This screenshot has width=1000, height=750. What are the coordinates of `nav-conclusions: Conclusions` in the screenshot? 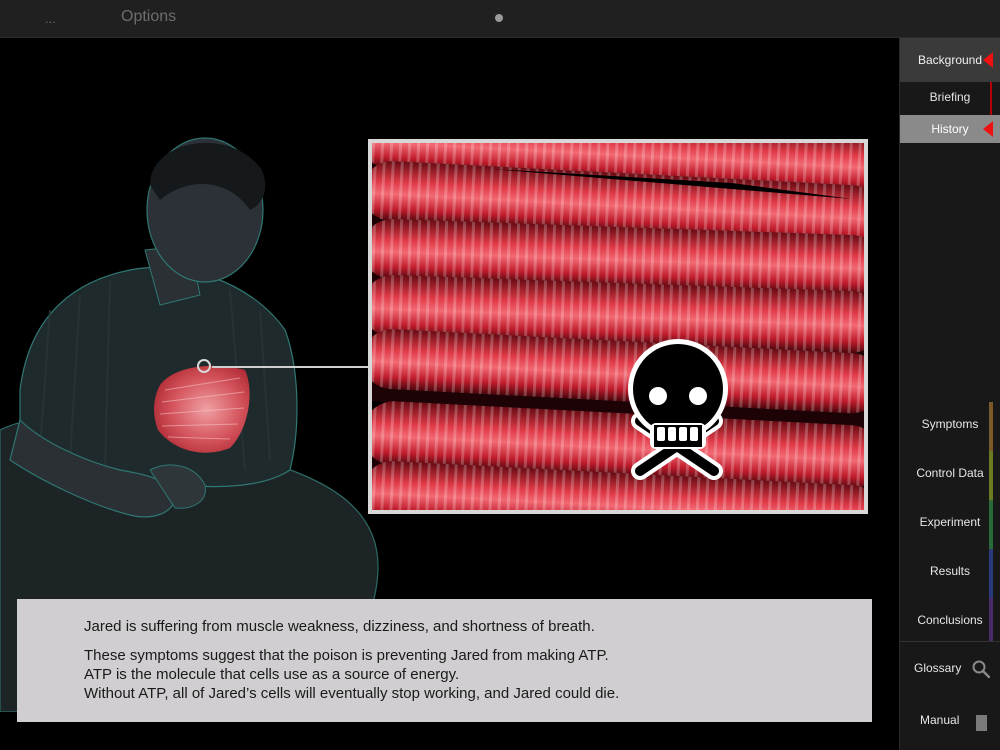 It's located at (950, 620).